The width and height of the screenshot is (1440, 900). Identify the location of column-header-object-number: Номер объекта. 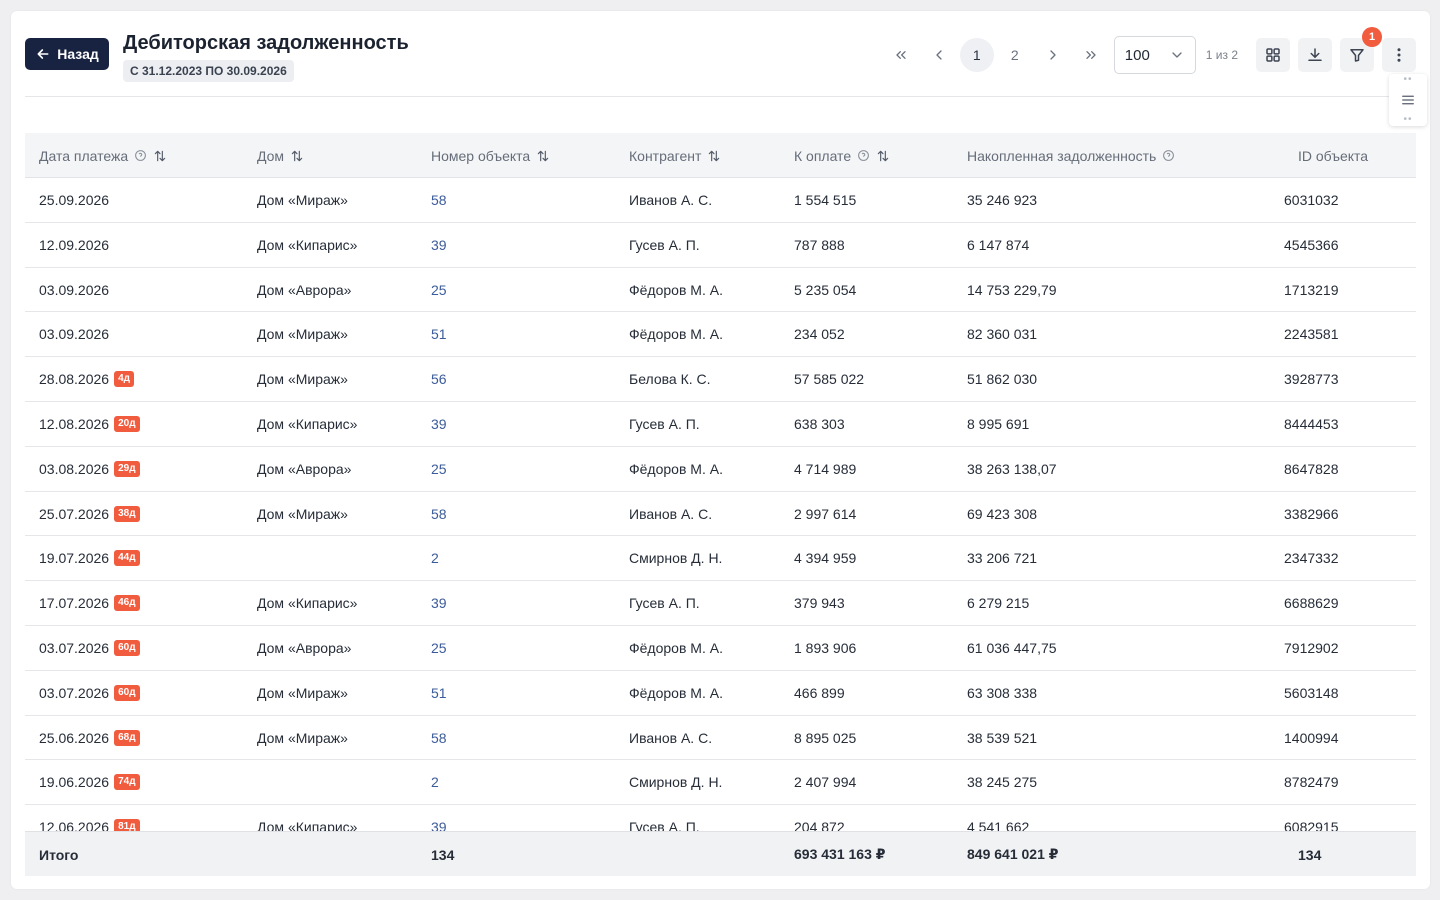
(490, 155).